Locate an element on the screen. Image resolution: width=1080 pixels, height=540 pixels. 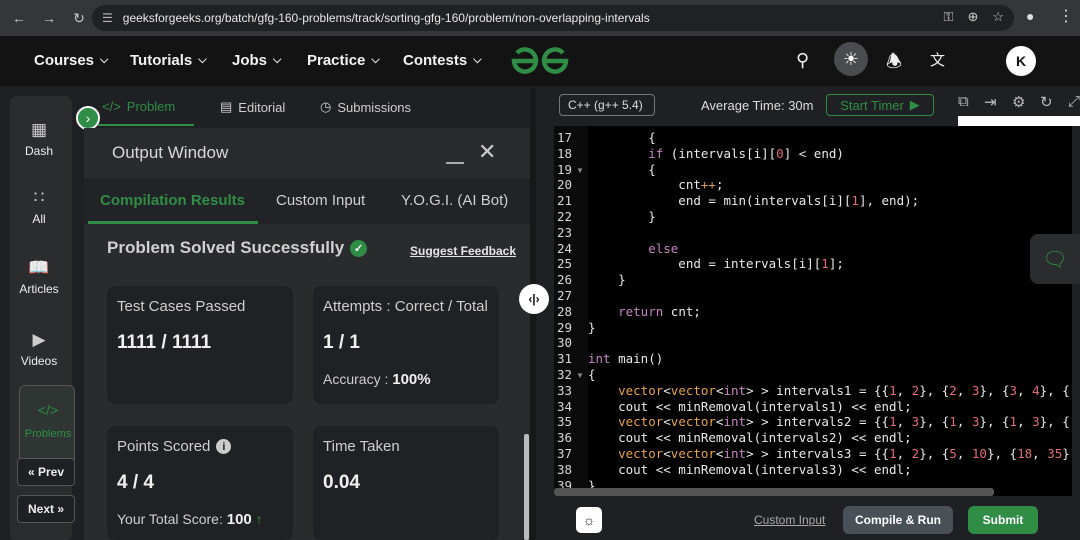
next-button: Next » is located at coordinates (46, 509).